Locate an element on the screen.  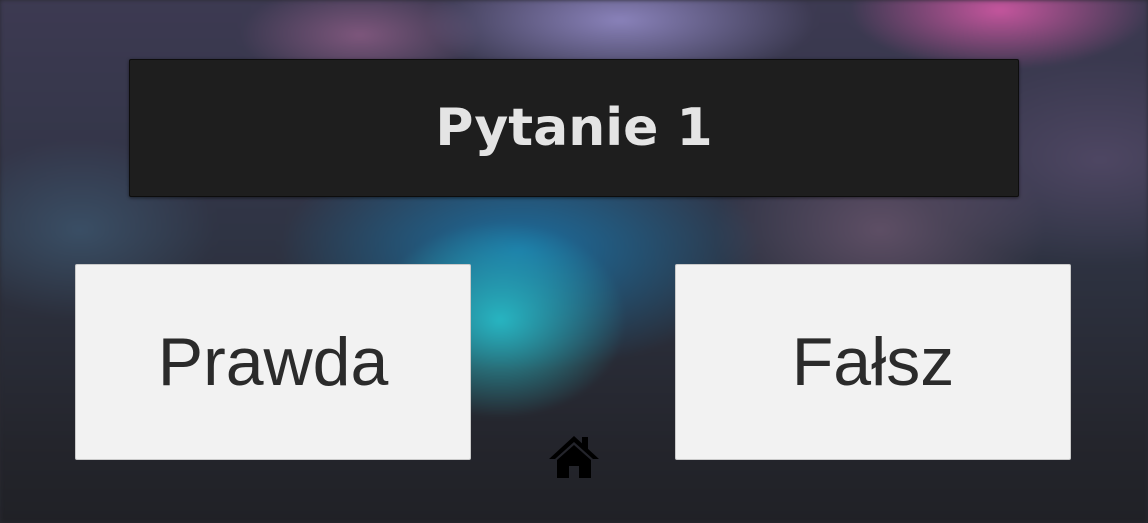
question-title: Pytanie 1 is located at coordinates (574, 128).